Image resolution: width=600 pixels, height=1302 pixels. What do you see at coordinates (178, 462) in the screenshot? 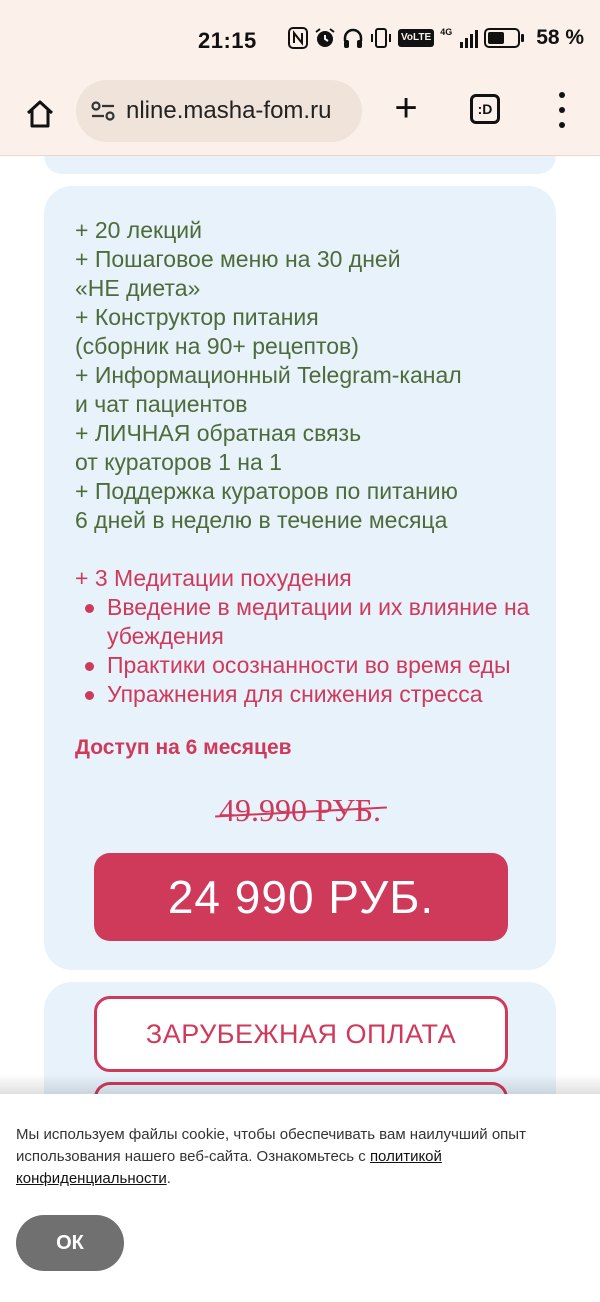
I see `feature-line: от кураторов 1 на 1` at bounding box center [178, 462].